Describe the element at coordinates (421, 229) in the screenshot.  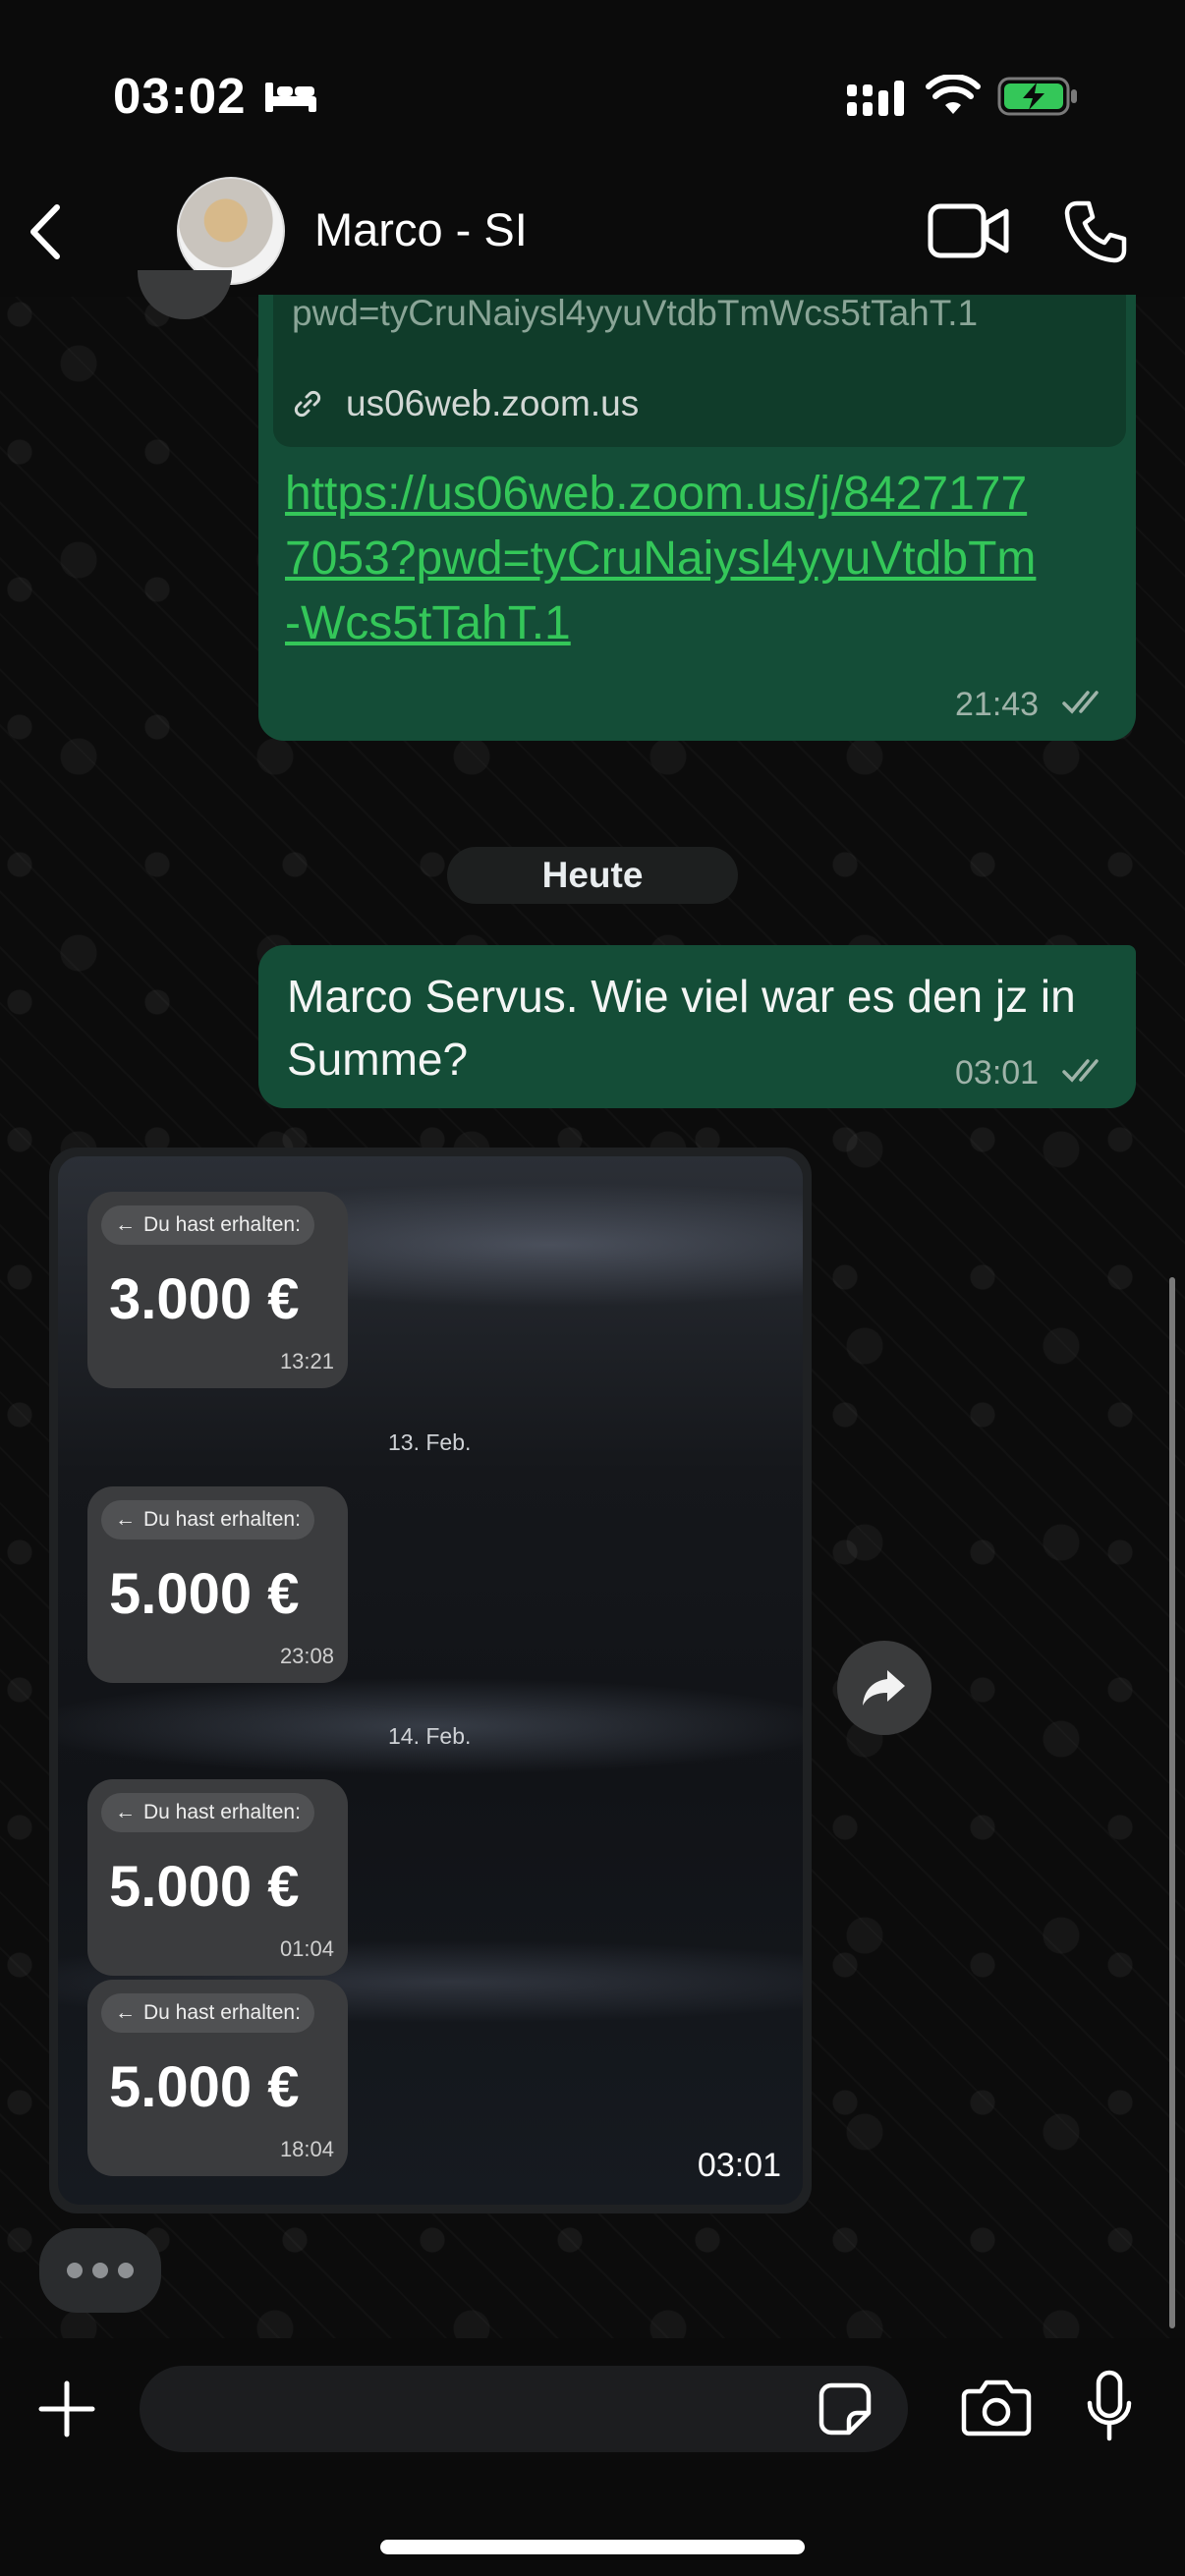
I see `contact-name: Marco - SI` at that location.